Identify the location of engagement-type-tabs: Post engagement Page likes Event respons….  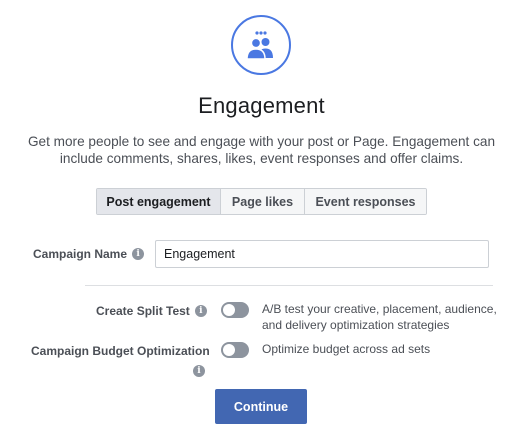
(261, 201).